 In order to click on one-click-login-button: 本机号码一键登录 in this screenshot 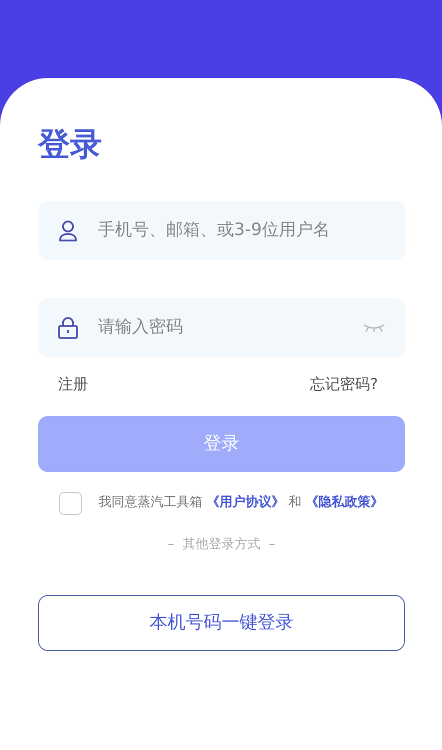, I will do `click(221, 622)`.